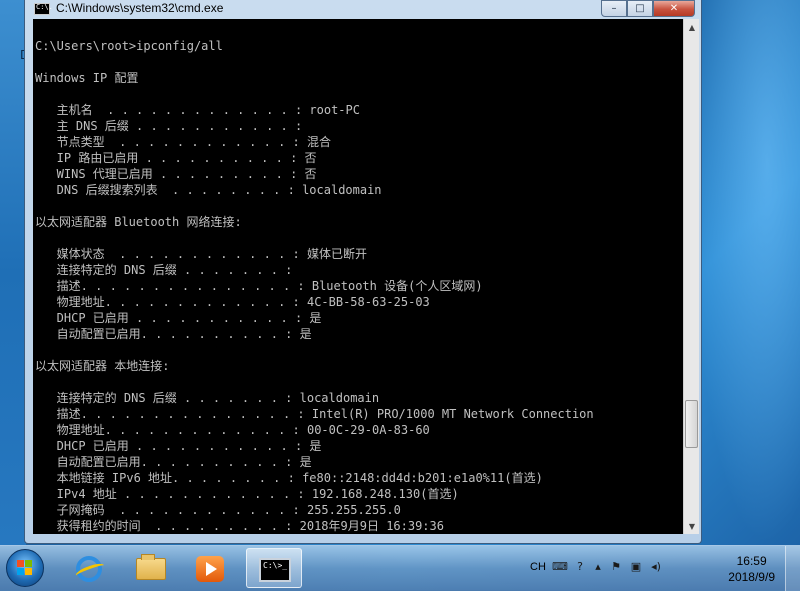 This screenshot has width=800, height=591. I want to click on internet-explorer-icon, so click(90, 569).